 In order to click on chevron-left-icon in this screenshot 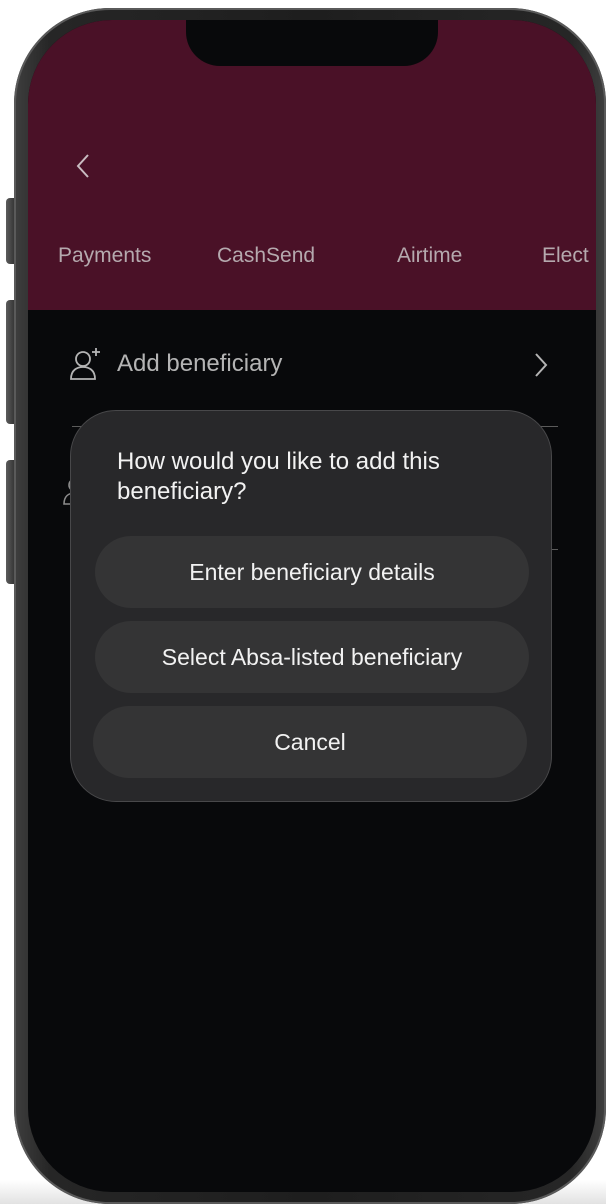, I will do `click(82, 166)`.